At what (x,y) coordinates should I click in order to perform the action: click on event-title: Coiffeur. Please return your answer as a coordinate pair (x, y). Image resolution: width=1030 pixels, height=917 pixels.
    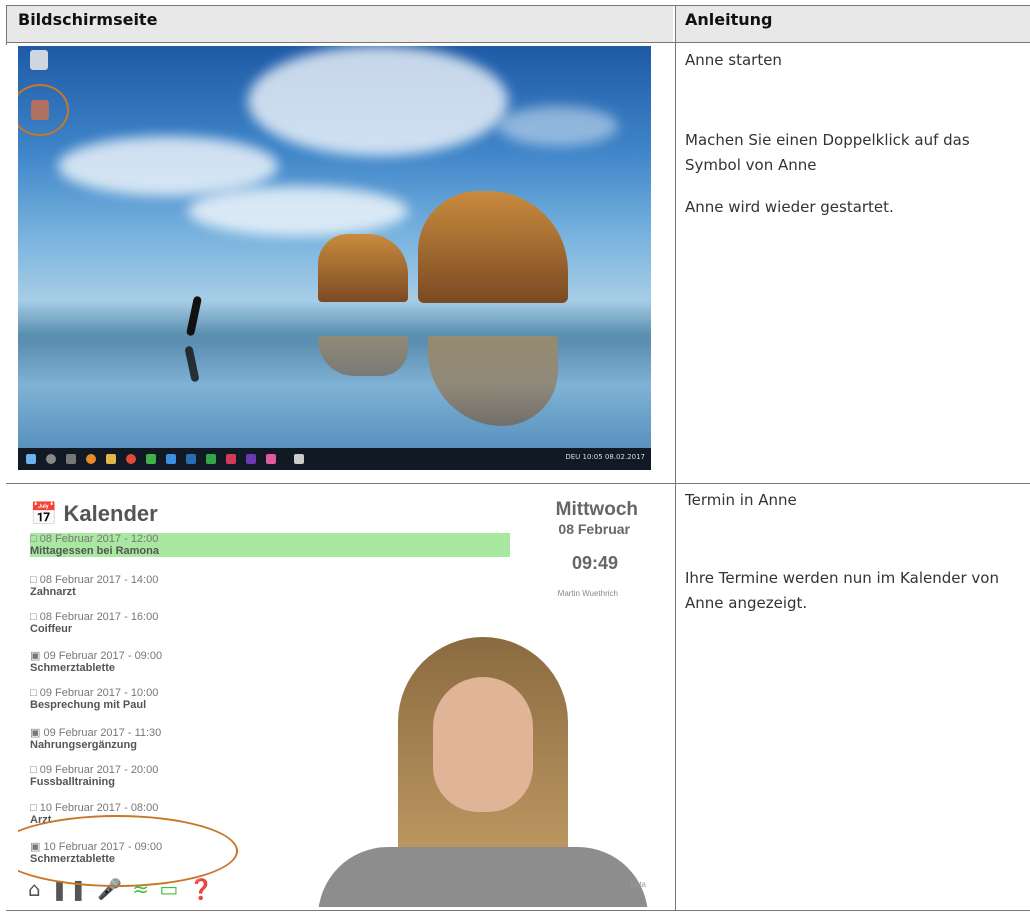
    Looking at the image, I should click on (51, 629).